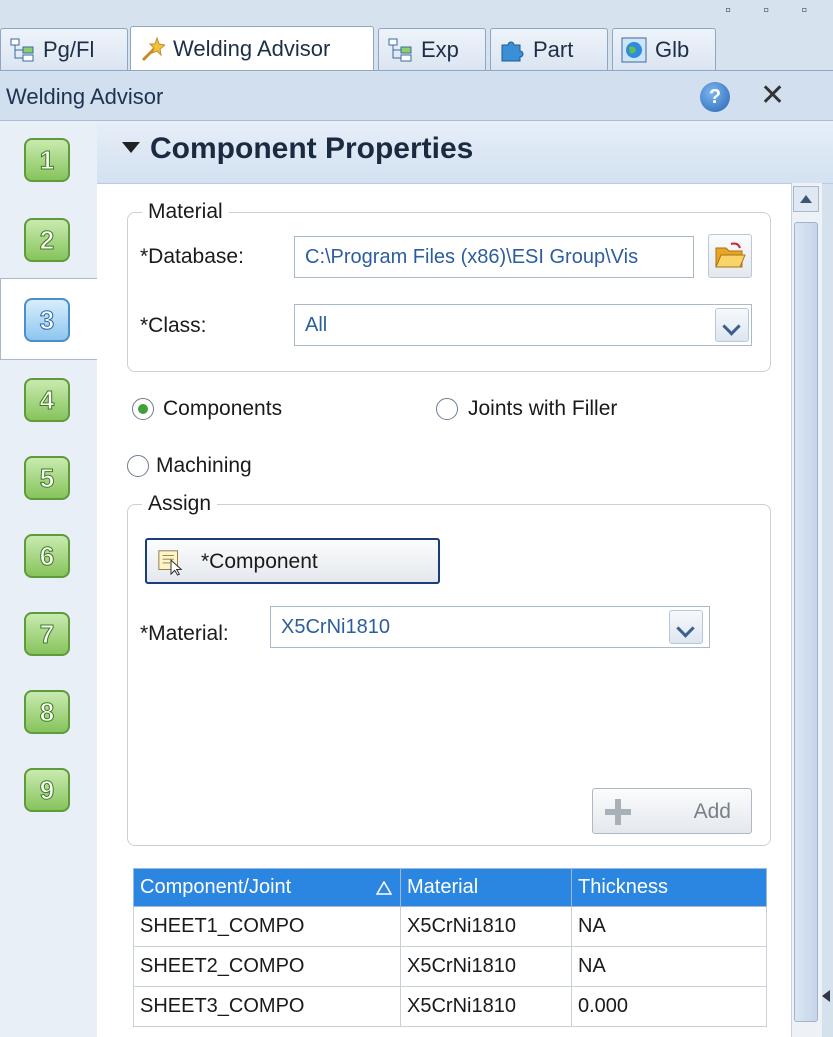 Image resolution: width=833 pixels, height=1037 pixels. What do you see at coordinates (180, 503) in the screenshot?
I see `assign-legend: Assign` at bounding box center [180, 503].